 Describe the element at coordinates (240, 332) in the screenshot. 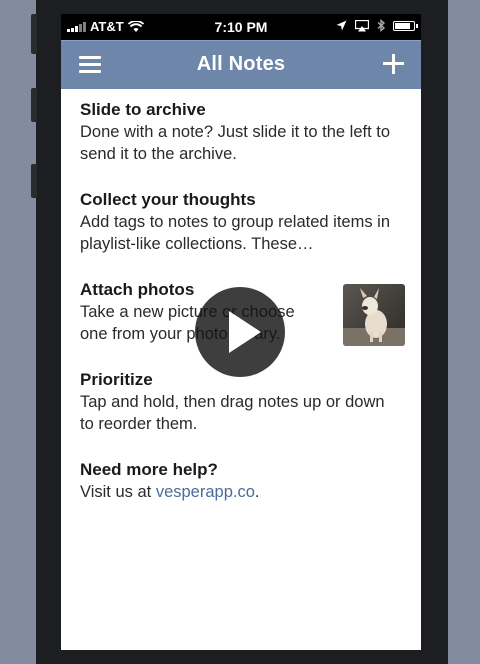

I see `play-icon` at that location.